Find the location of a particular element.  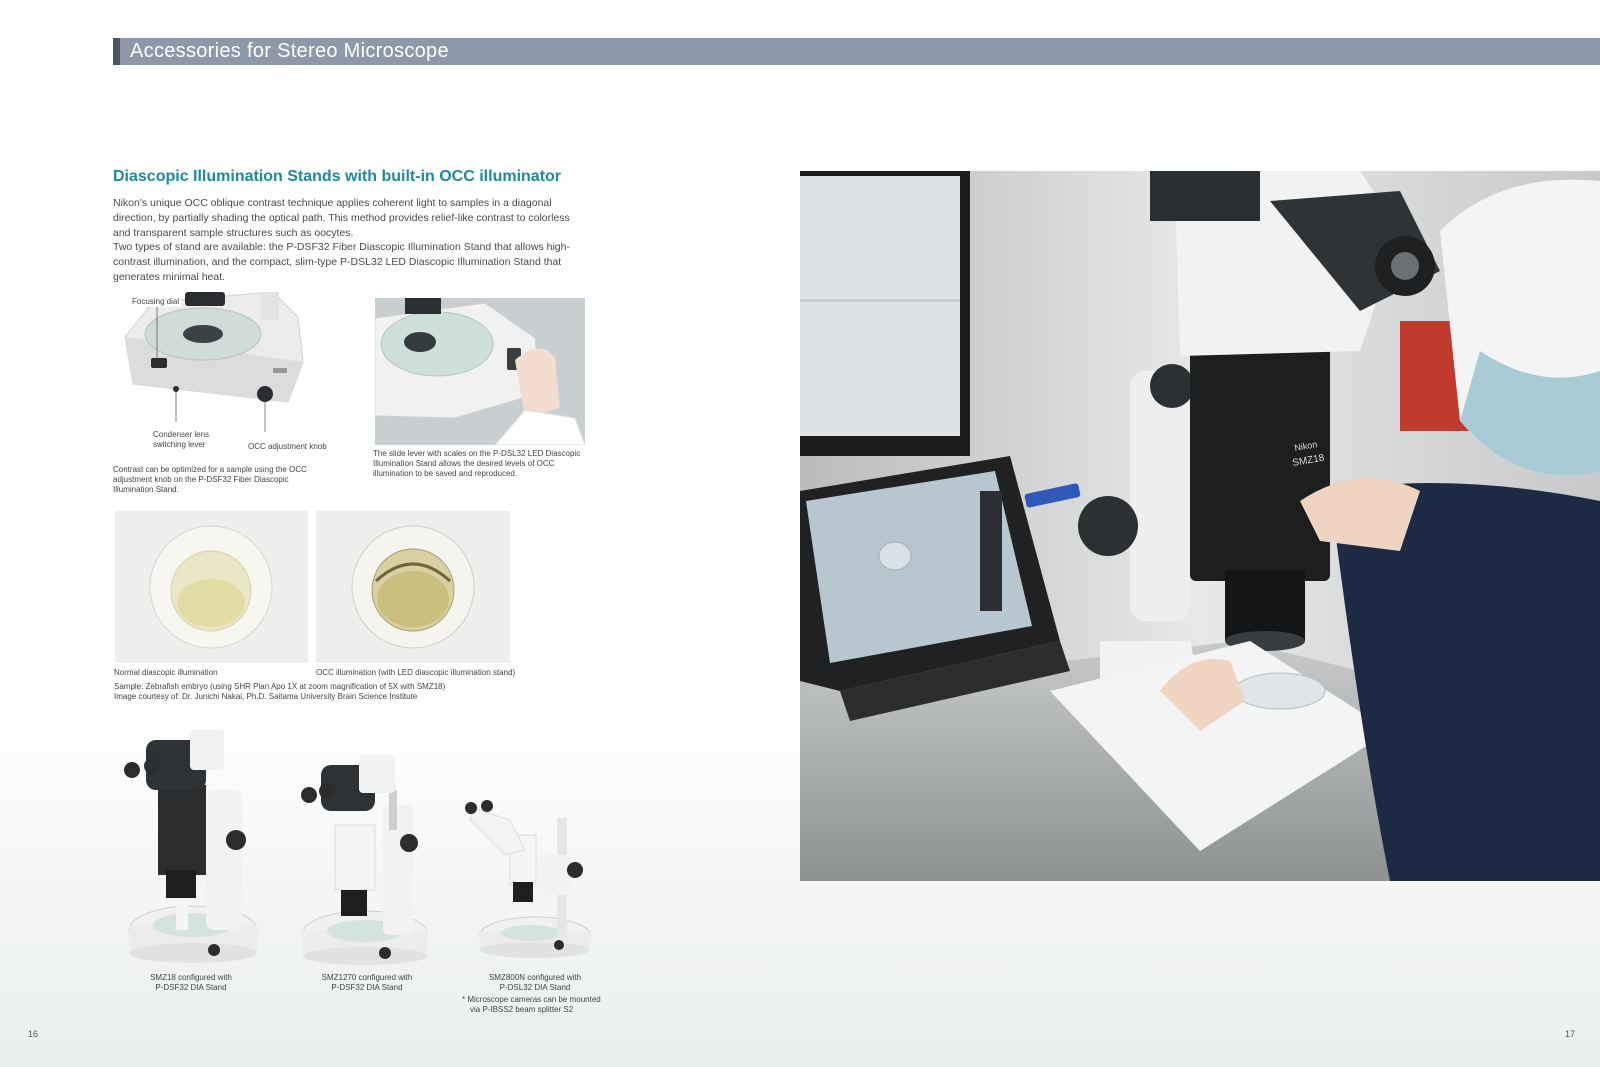

microscope-smz1270-image is located at coordinates (367, 862).